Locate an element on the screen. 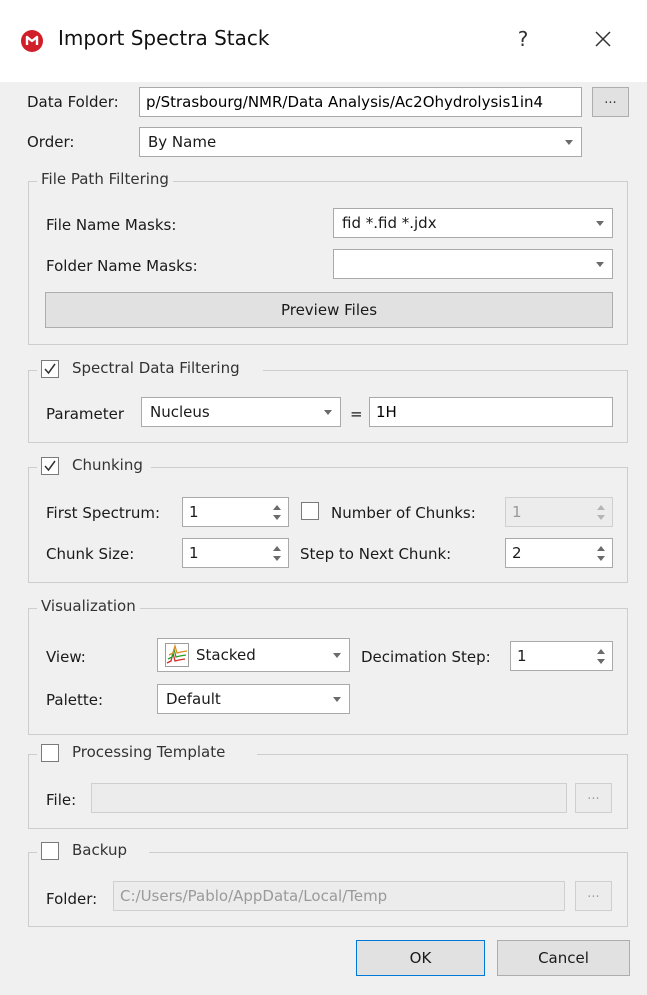 The width and height of the screenshot is (647, 995). view-select: Stacked is located at coordinates (253, 655).